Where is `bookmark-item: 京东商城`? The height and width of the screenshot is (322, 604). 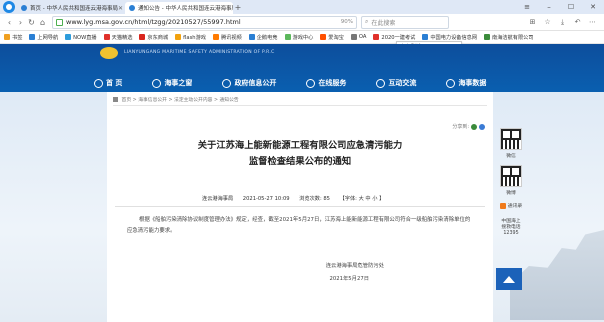 bookmark-item: 京东商城 is located at coordinates (153, 37).